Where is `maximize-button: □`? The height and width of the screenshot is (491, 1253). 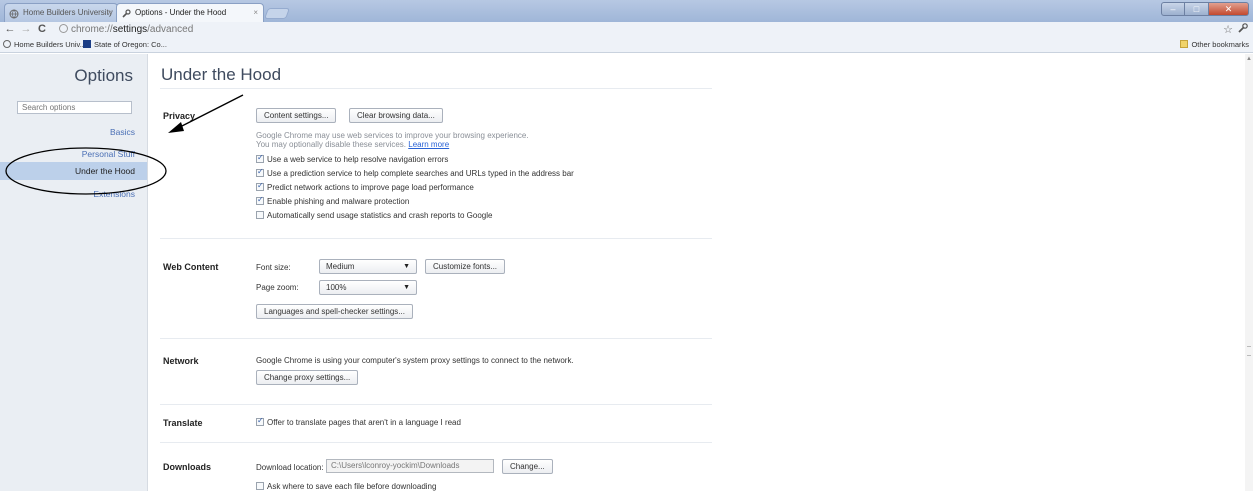 maximize-button: □ is located at coordinates (1197, 9).